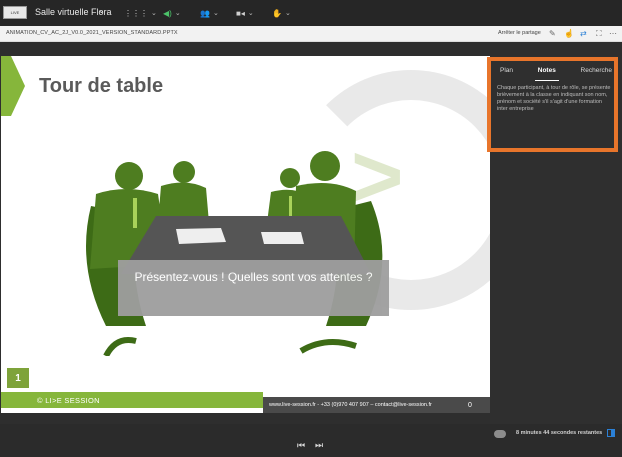 The height and width of the screenshot is (457, 622). Describe the element at coordinates (519, 33) in the screenshot. I see `stop-sharing-button: Arrêter le partage` at that location.